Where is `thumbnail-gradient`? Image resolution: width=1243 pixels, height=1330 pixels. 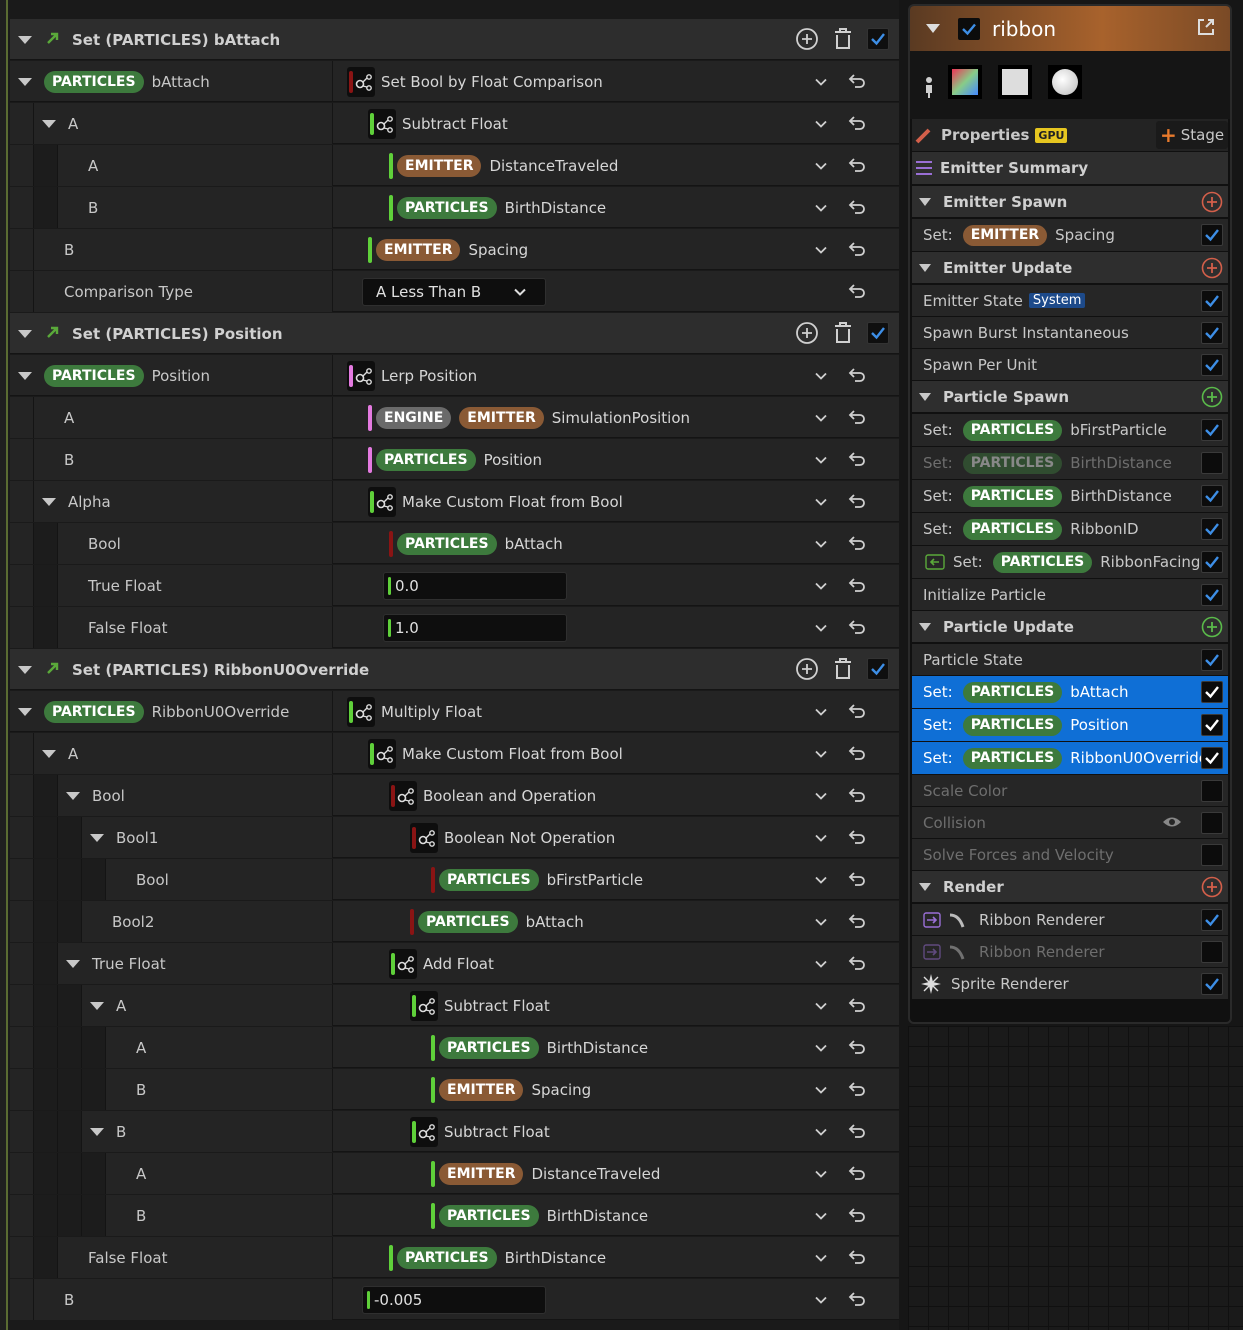 thumbnail-gradient is located at coordinates (965, 82).